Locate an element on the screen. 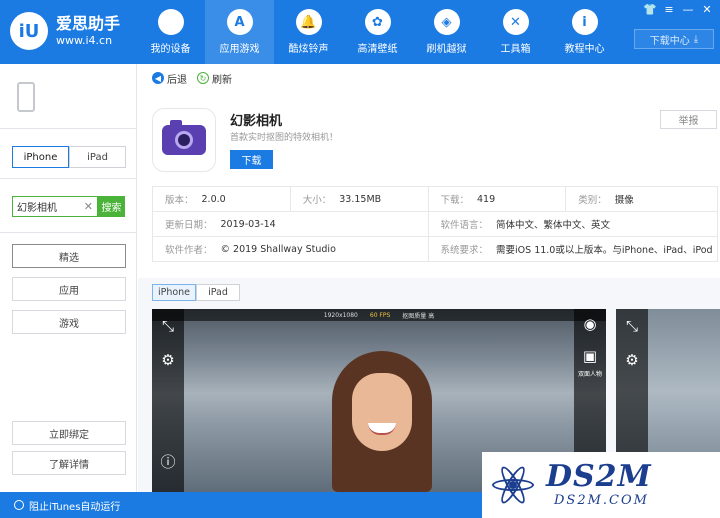 The height and width of the screenshot is (518, 720). category-games: 游戏 is located at coordinates (69, 322).